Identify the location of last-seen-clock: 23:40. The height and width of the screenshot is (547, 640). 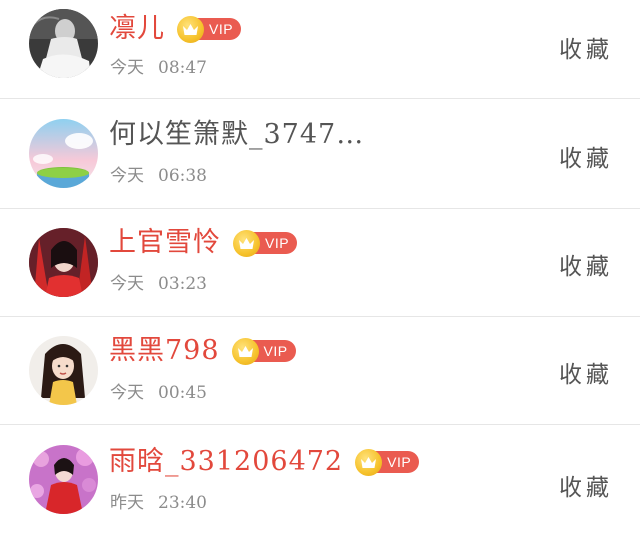
(182, 503).